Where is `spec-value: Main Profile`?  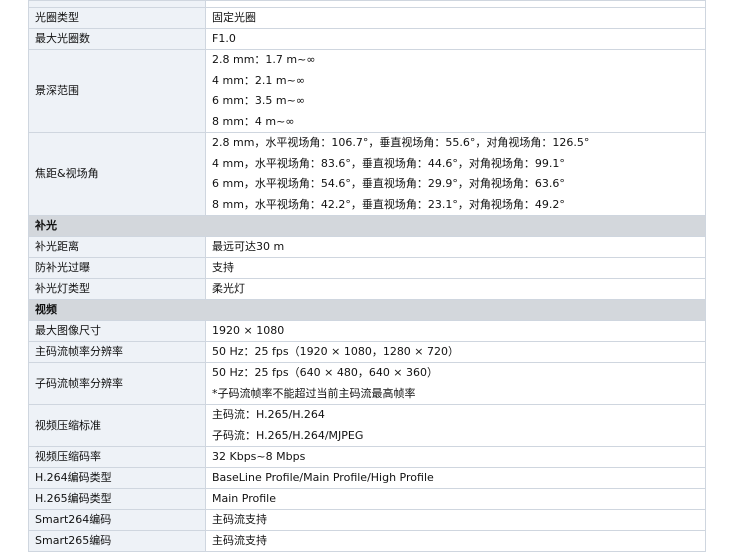
spec-value: Main Profile is located at coordinates (455, 499).